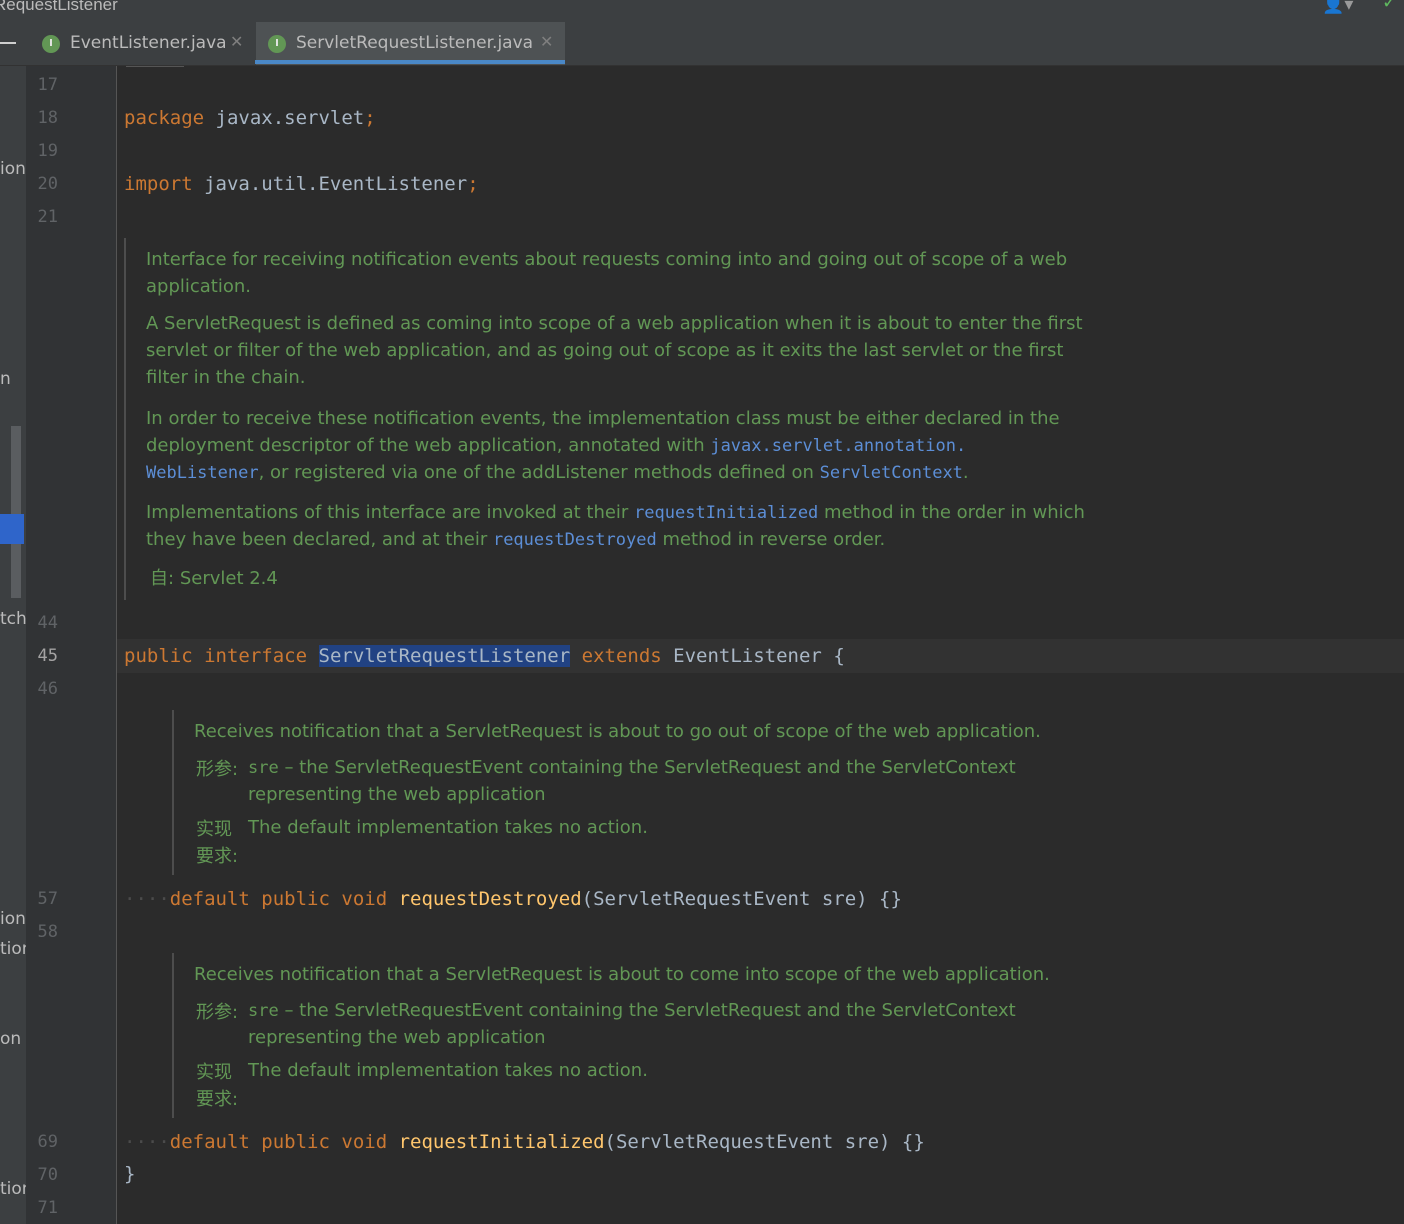 The image size is (1404, 1224). I want to click on check-icon: ✓, so click(1393, 7).